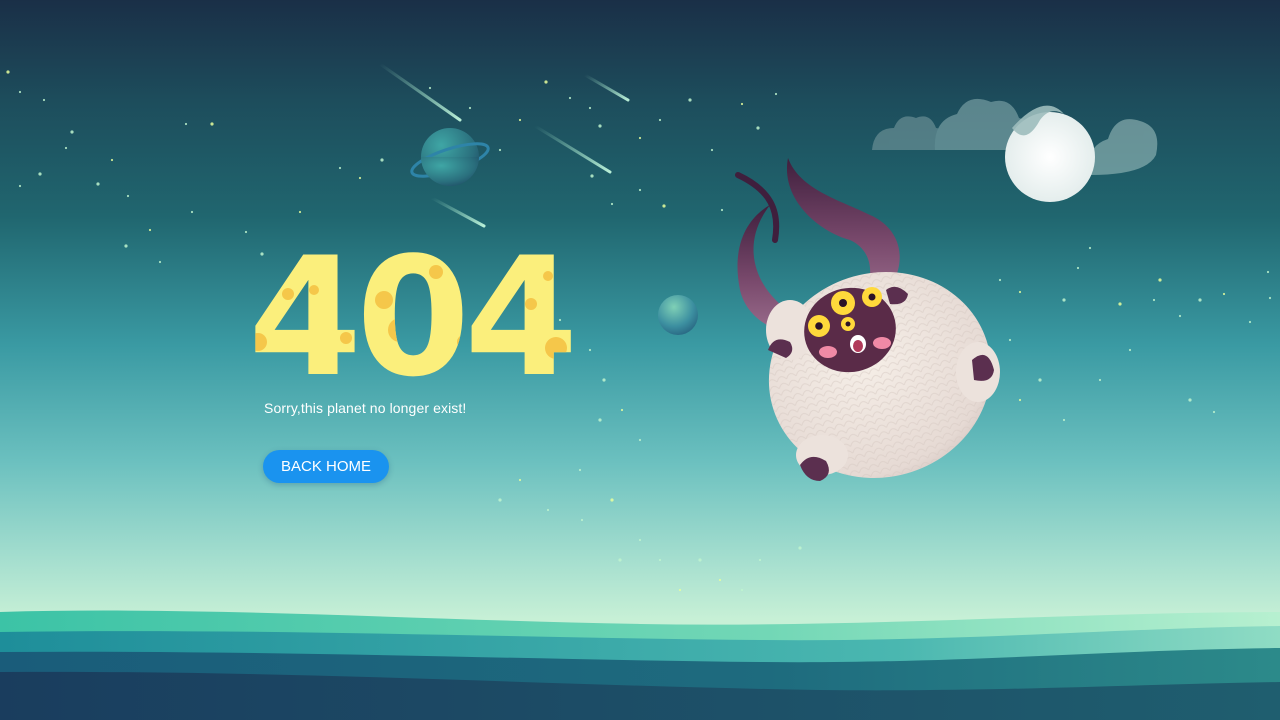 The width and height of the screenshot is (1280, 720). Describe the element at coordinates (326, 466) in the screenshot. I see `back-home-button: BACK HOME` at that location.